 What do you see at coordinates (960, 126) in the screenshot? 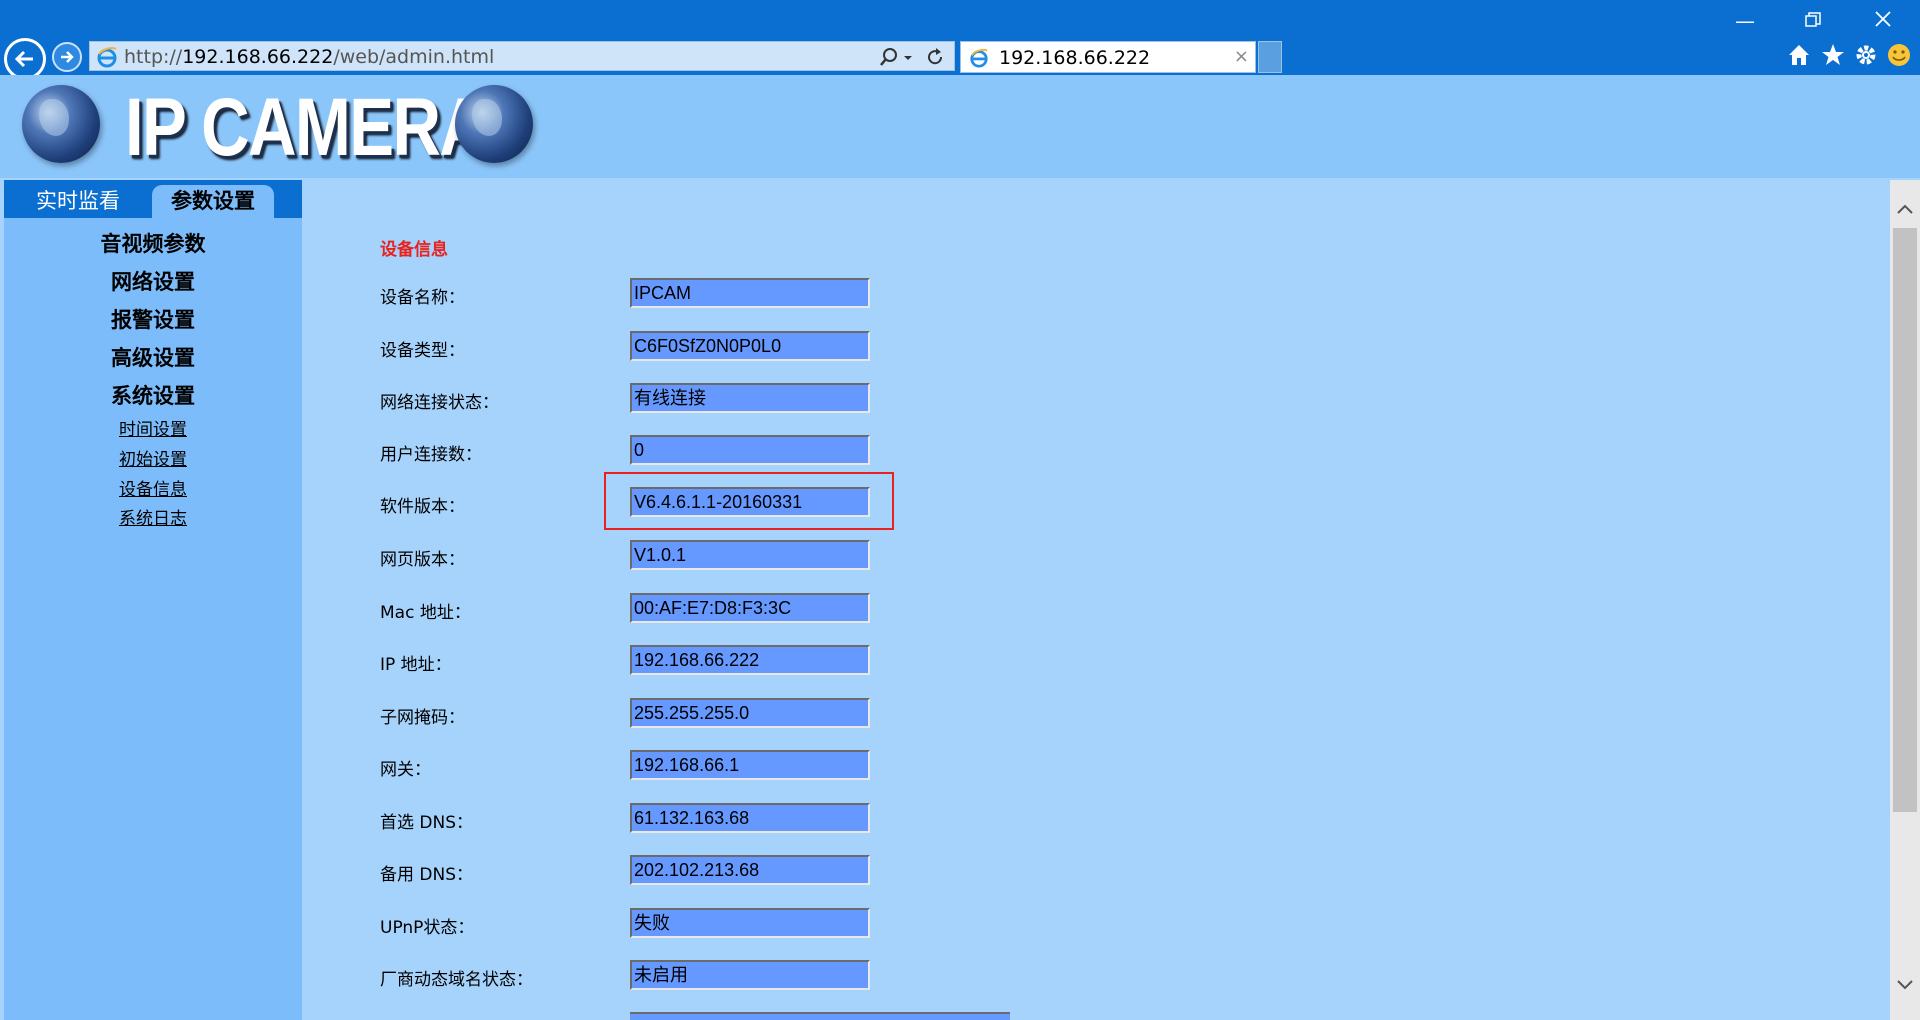
I see `camera-banner: IP CAMERA` at bounding box center [960, 126].